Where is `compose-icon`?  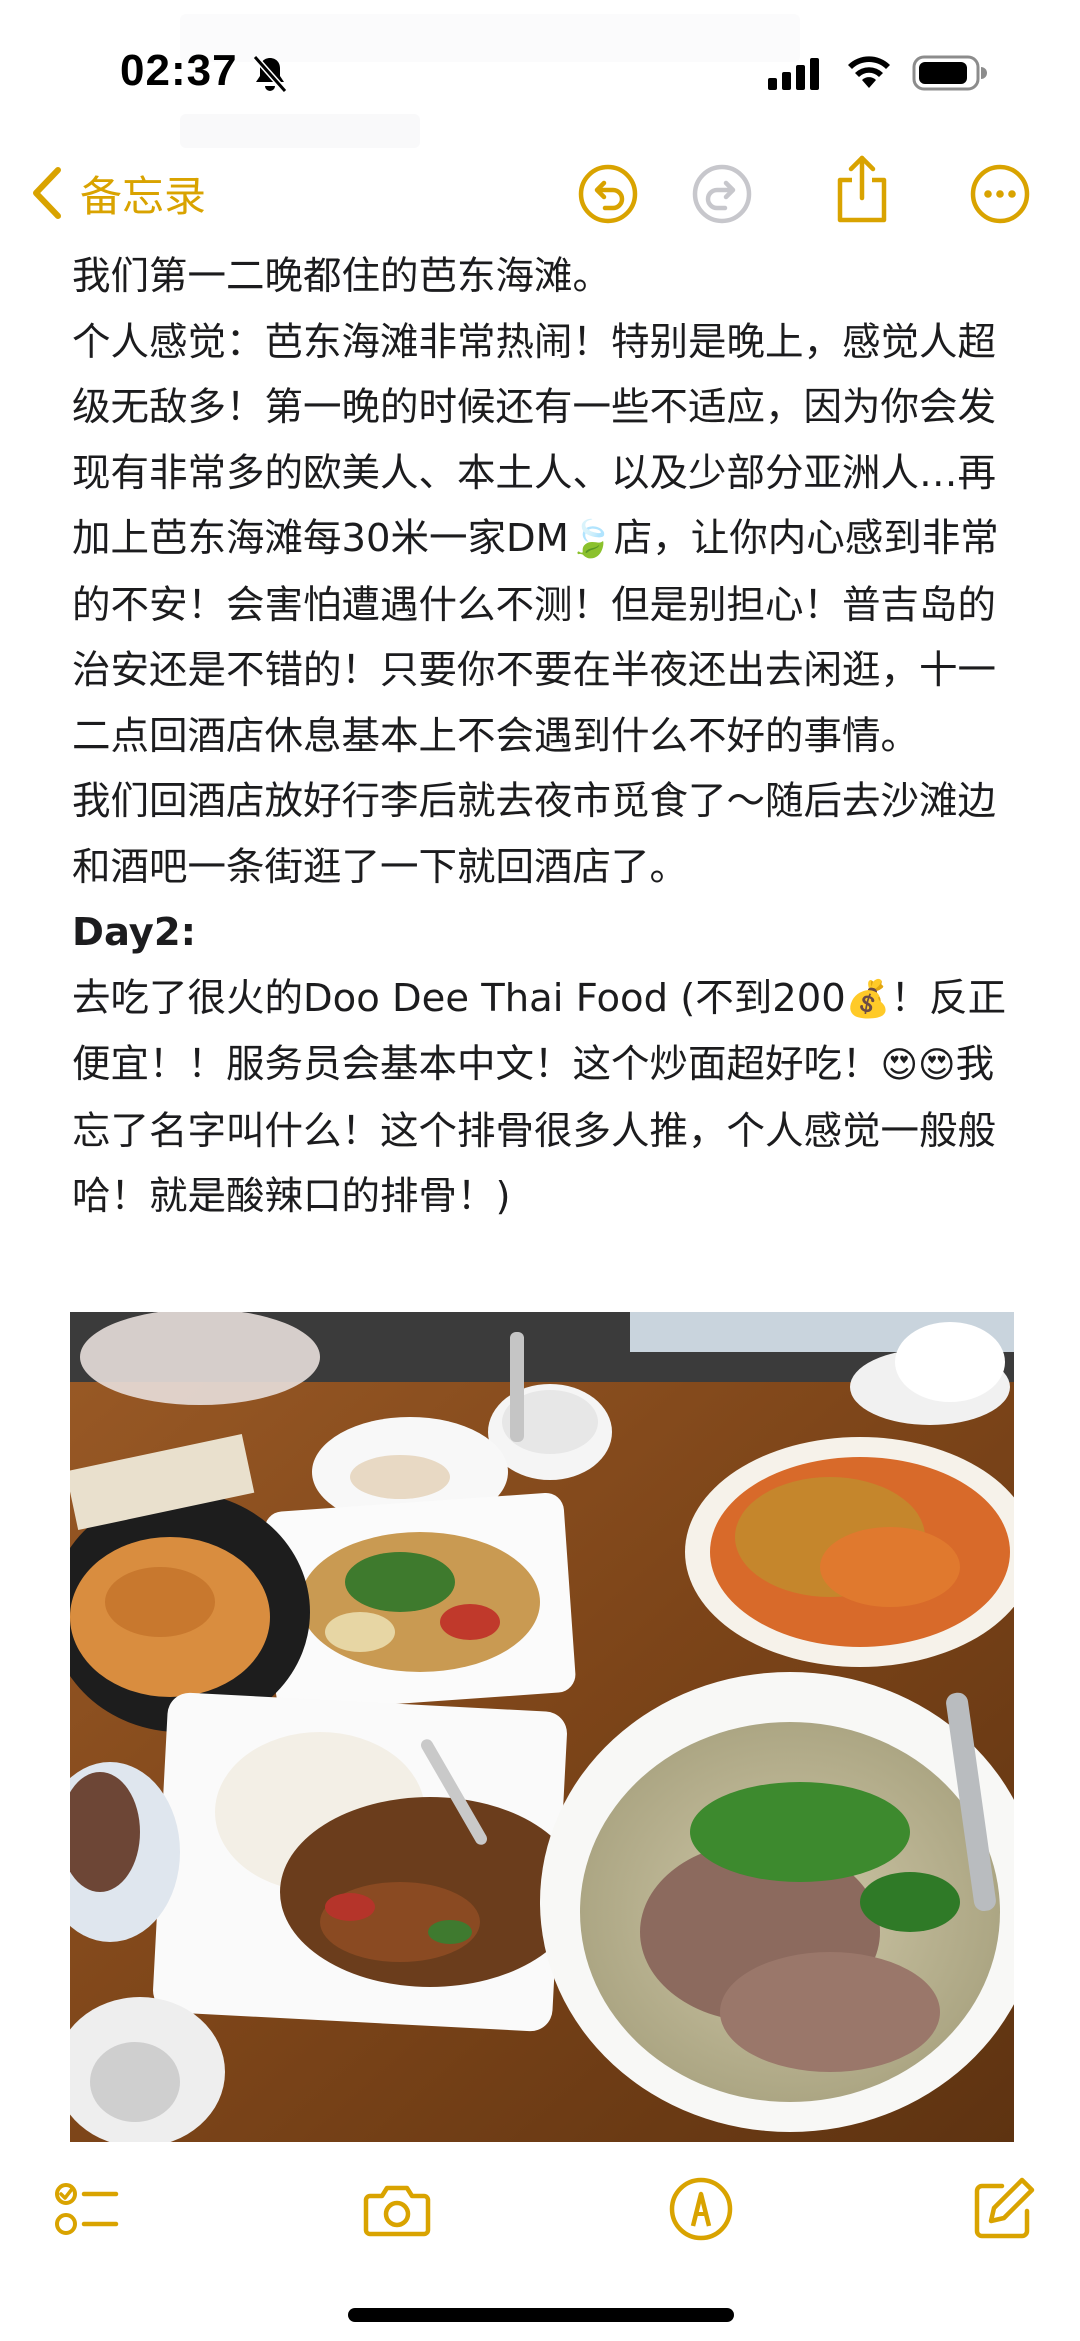 compose-icon is located at coordinates (1004, 2208).